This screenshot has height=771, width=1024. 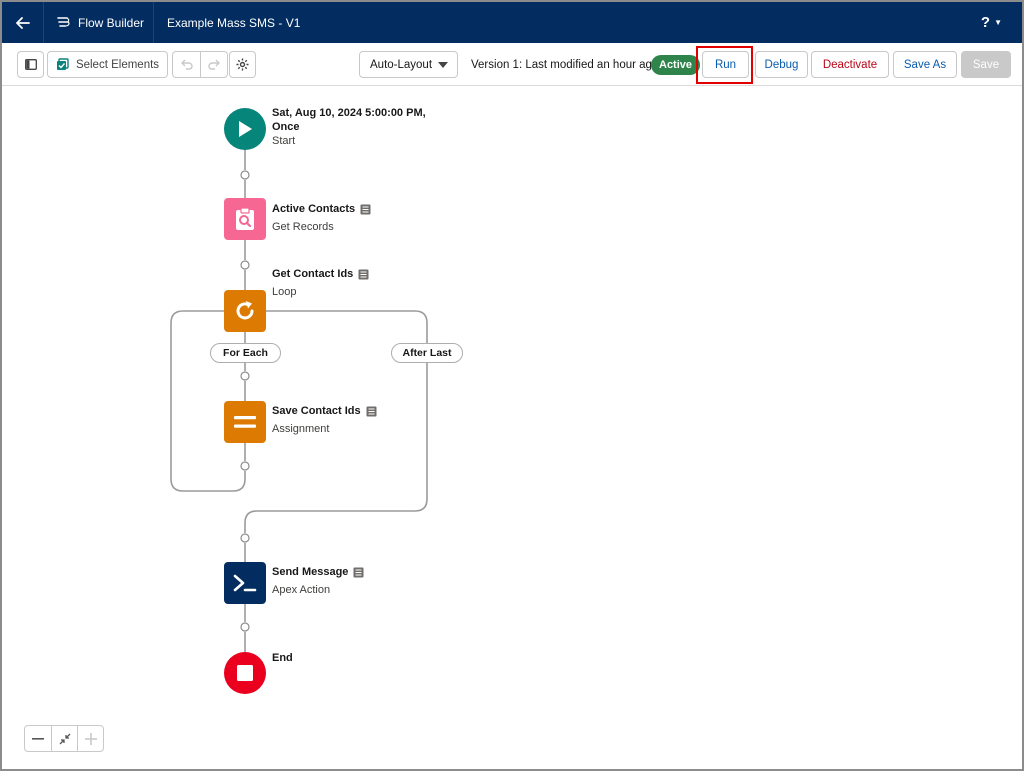 What do you see at coordinates (301, 590) in the screenshot?
I see `apex-action-type: Apex Action` at bounding box center [301, 590].